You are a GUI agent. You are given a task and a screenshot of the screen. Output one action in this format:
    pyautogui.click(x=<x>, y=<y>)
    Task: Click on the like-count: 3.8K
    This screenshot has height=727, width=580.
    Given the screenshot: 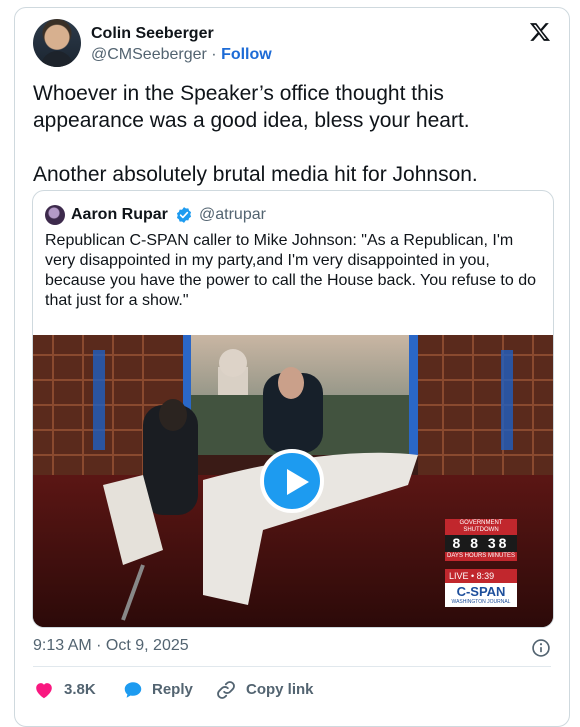 What is the action you would take?
    pyautogui.click(x=80, y=689)
    